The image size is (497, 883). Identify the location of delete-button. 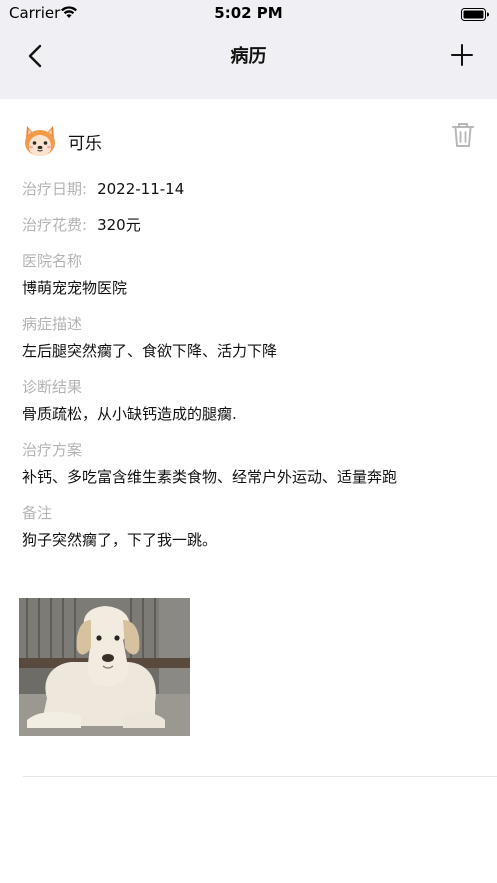
(463, 135).